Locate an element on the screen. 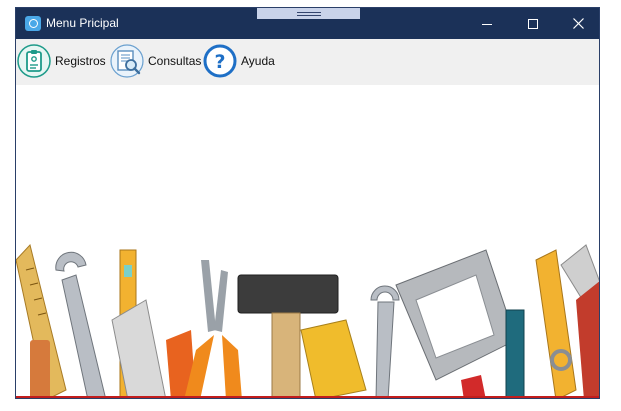 Image resolution: width=621 pixels, height=411 pixels. maximize-icon is located at coordinates (533, 23).